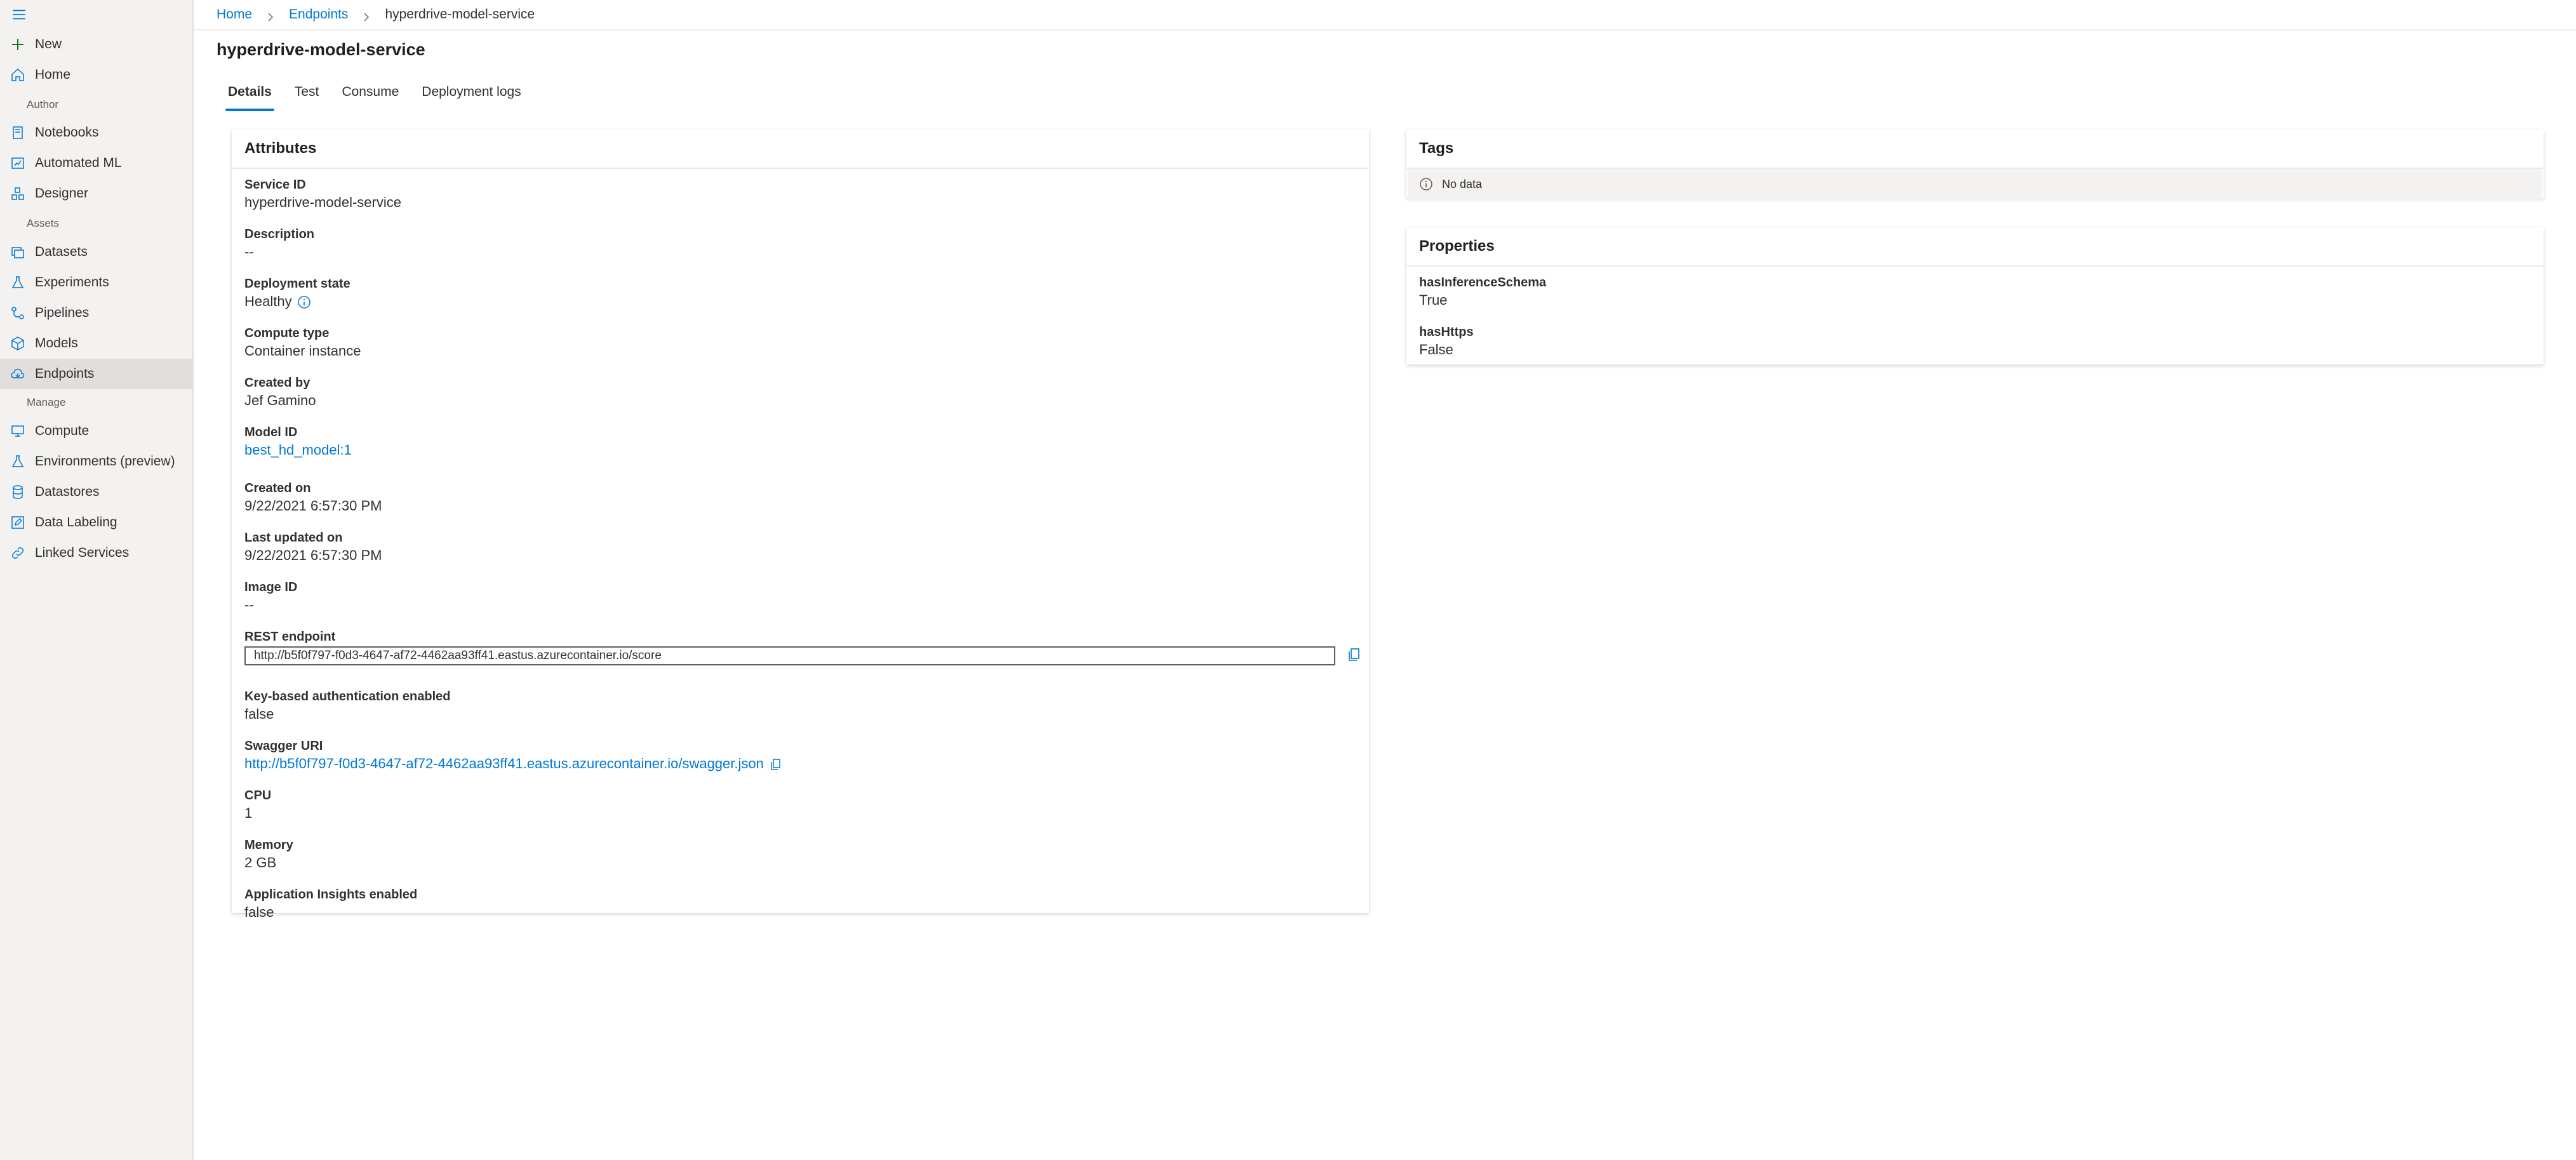  What do you see at coordinates (376, 14) in the screenshot?
I see `breadcrumb: Home Endpoints hyperdrive-model-service` at bounding box center [376, 14].